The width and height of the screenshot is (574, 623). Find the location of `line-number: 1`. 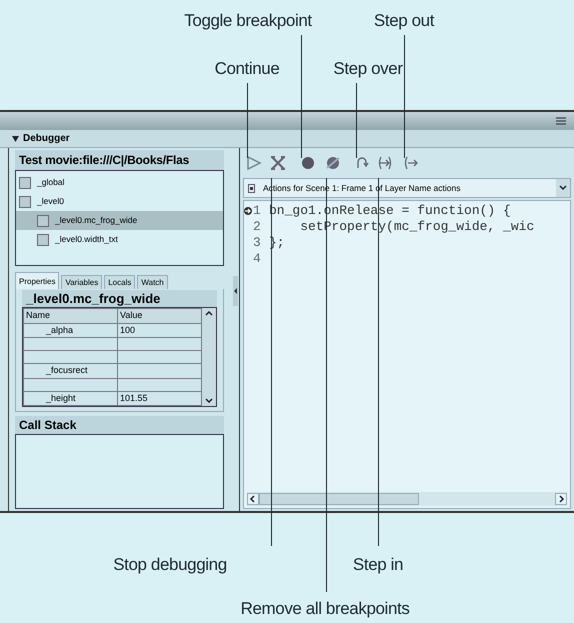

line-number: 1 is located at coordinates (257, 211).